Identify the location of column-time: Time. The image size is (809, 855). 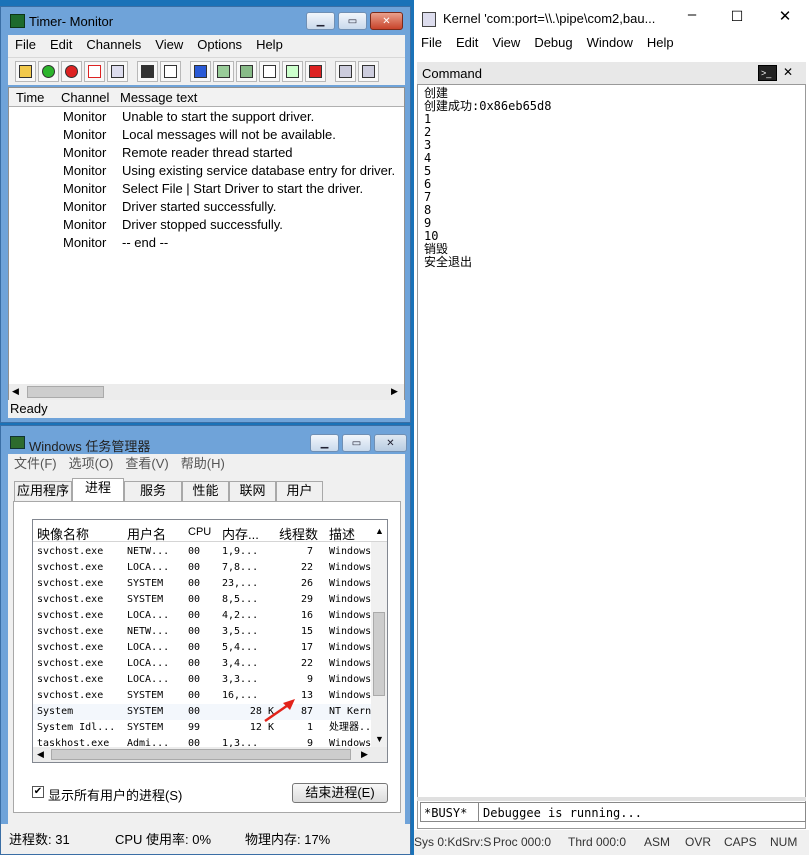
(30, 97).